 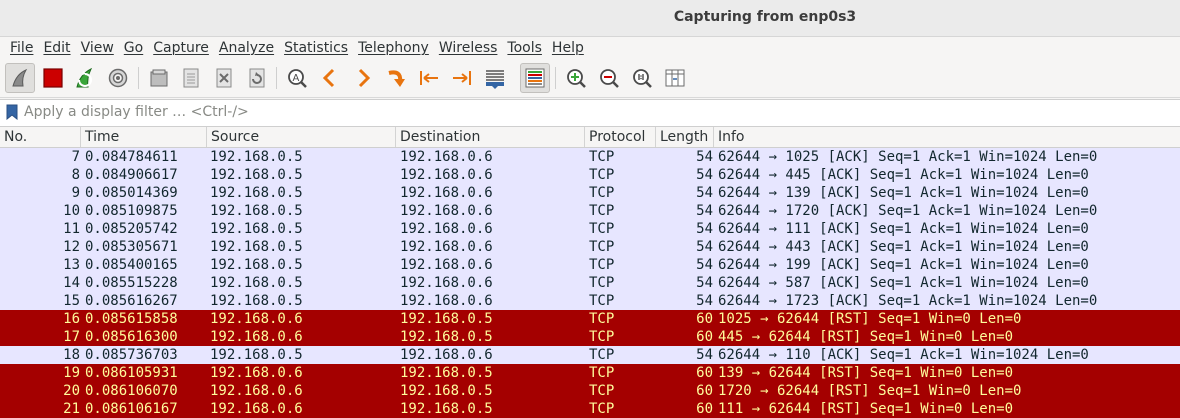 I want to click on go-first-icon, so click(x=429, y=78).